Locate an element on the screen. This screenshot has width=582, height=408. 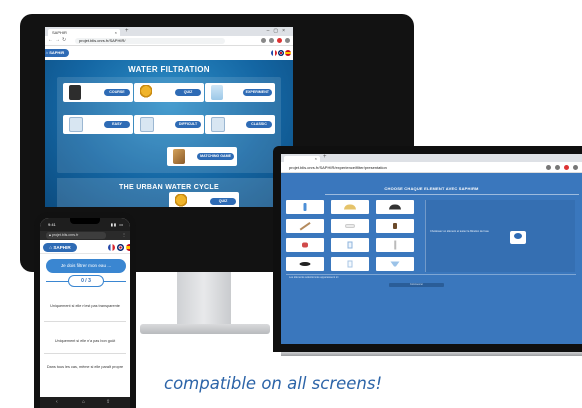
element-charcoal is located at coordinates (305, 264).